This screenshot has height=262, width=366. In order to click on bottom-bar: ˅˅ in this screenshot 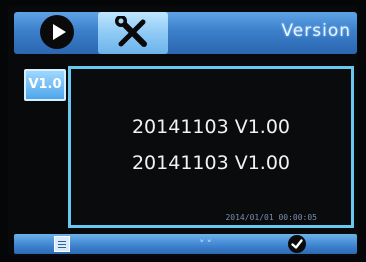, I will do `click(185, 244)`.